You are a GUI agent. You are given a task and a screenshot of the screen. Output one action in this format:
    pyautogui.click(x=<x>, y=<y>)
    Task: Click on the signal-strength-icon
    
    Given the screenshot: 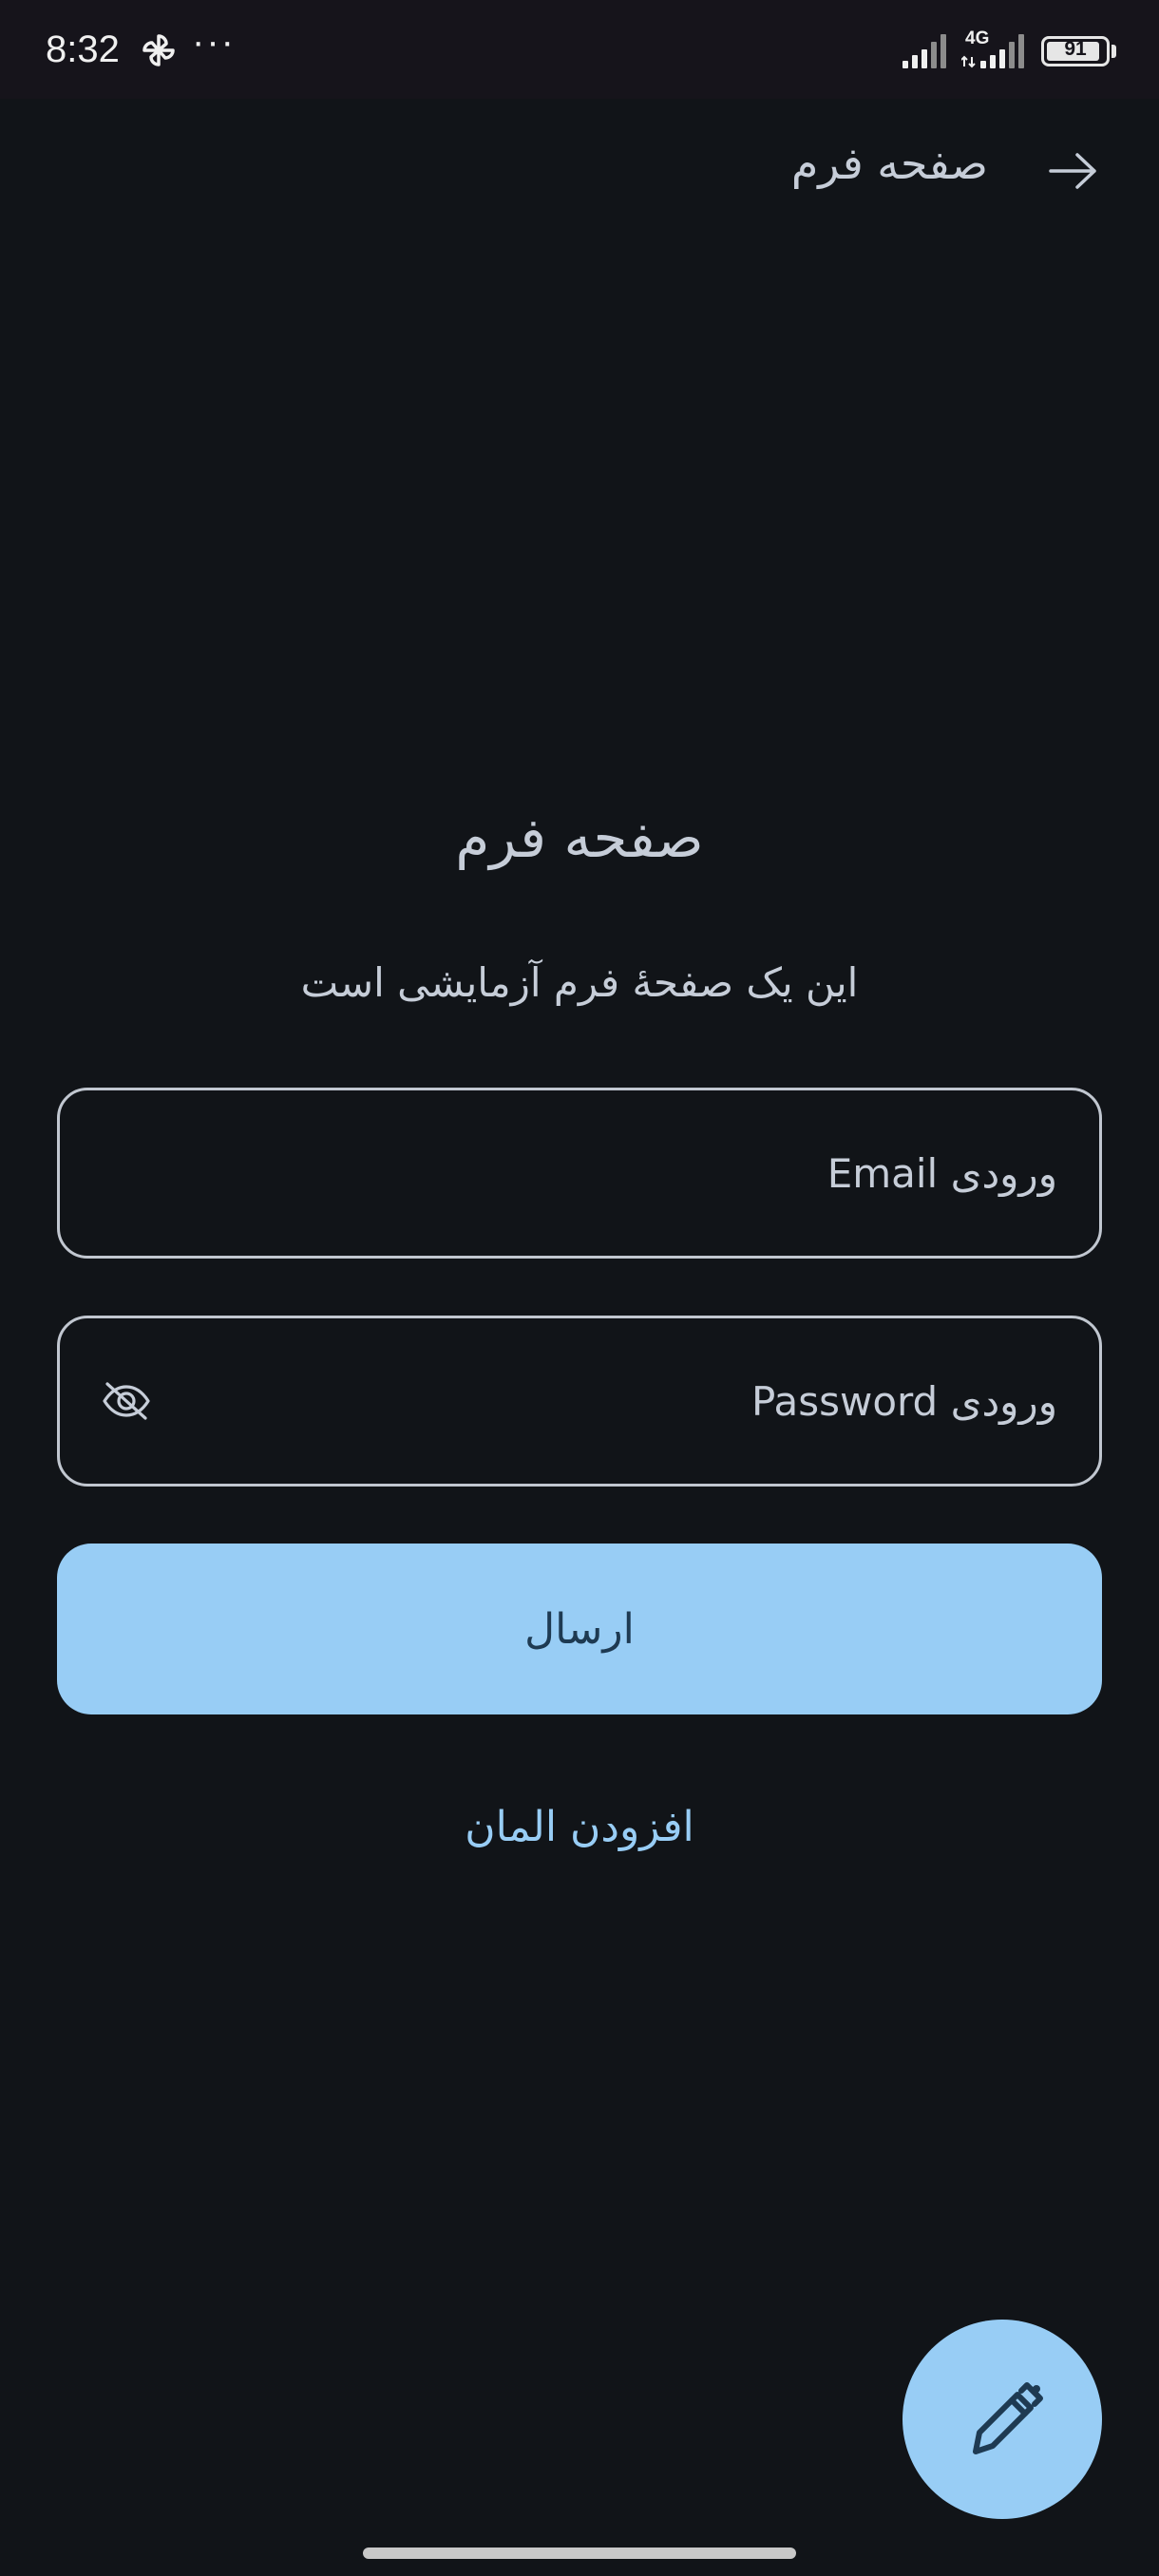 What is the action you would take?
    pyautogui.click(x=924, y=51)
    